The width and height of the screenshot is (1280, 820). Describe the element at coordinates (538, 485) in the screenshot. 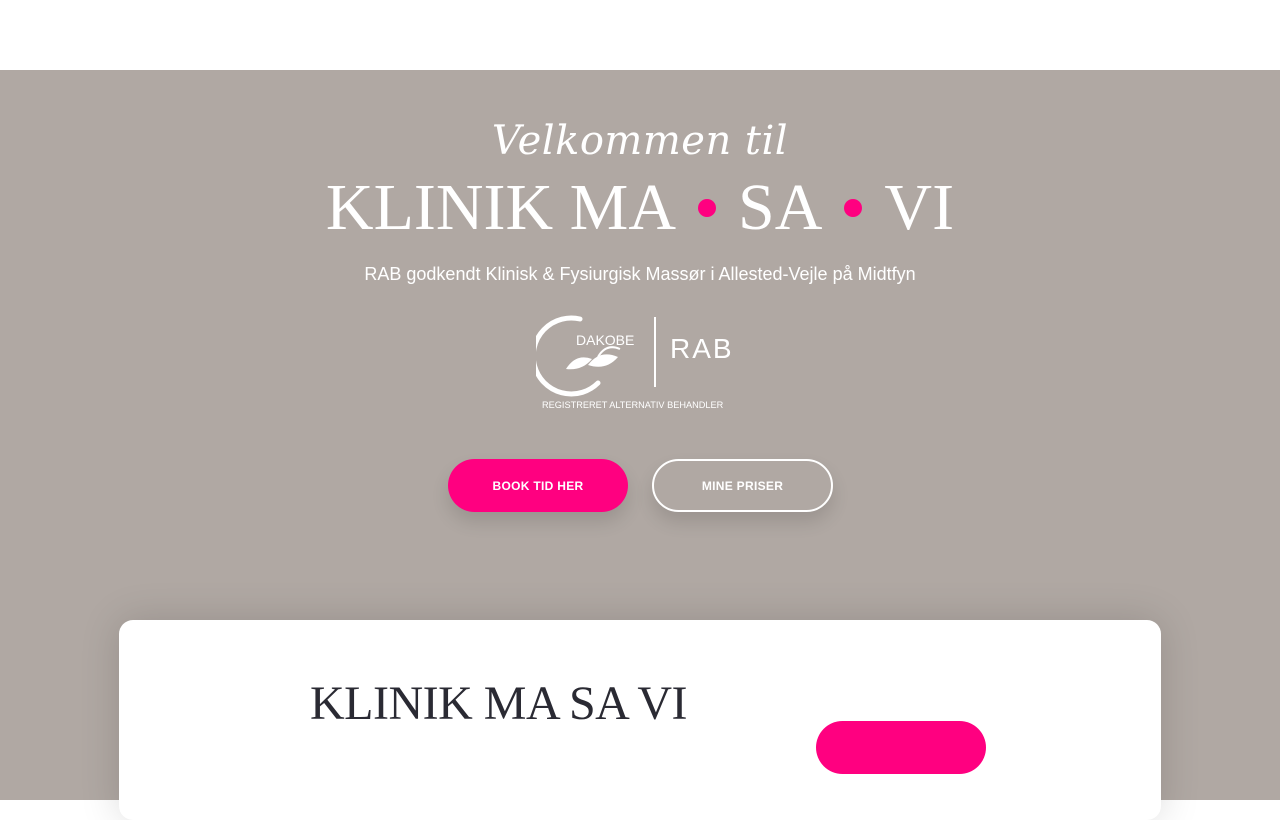

I see `book-button: BOOK TID HER` at that location.